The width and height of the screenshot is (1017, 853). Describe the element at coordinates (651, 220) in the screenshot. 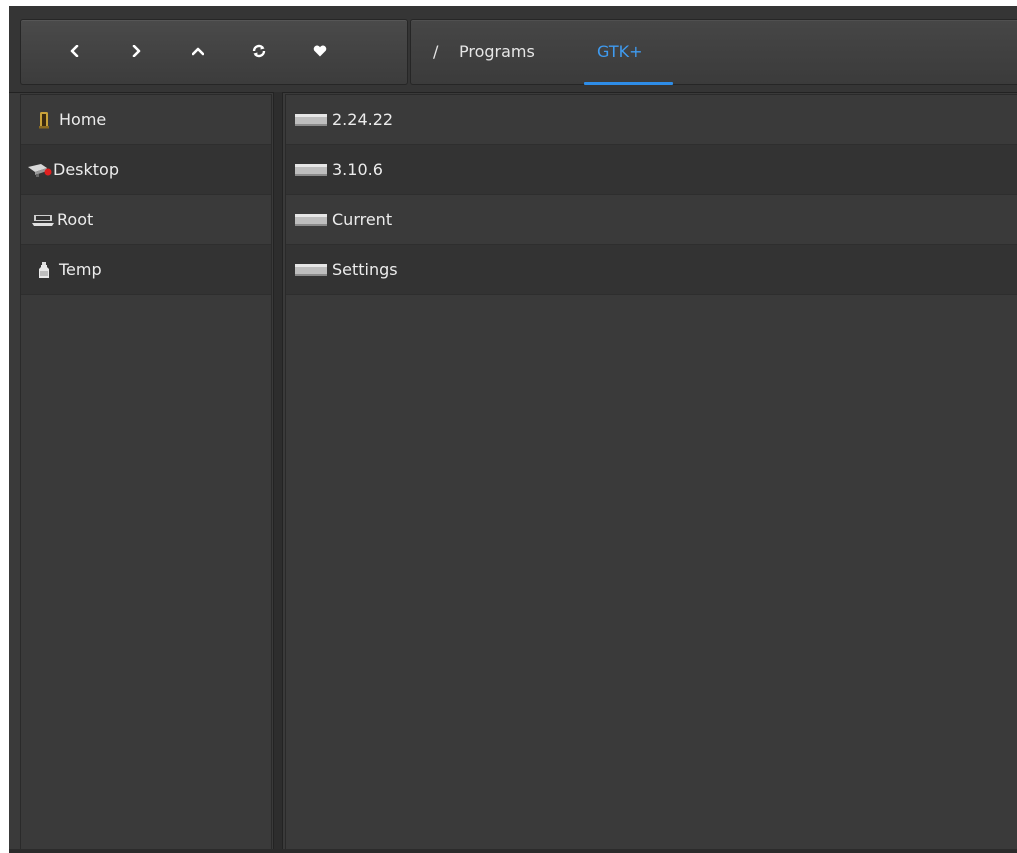

I see `list-item: Current` at that location.